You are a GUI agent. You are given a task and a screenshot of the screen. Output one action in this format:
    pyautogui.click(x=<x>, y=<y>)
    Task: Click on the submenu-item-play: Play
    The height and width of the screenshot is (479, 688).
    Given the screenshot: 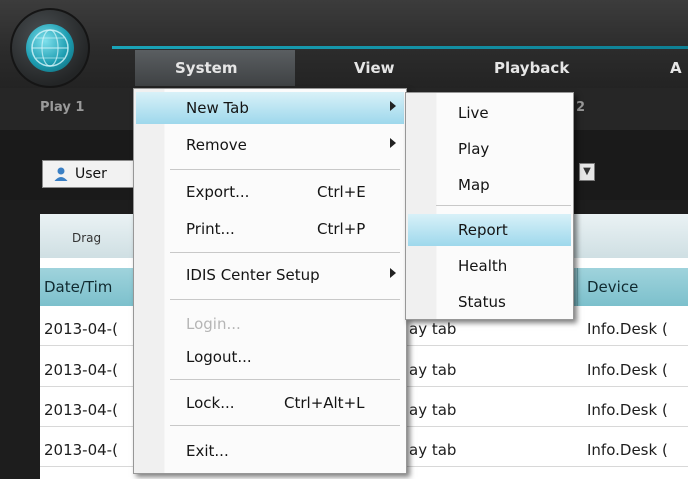 What is the action you would take?
    pyautogui.click(x=489, y=149)
    